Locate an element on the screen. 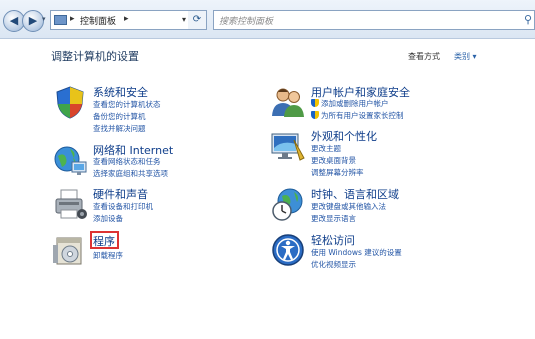  category-title-clock-language-region: 时钟、语言和区域 is located at coordinates (355, 194).